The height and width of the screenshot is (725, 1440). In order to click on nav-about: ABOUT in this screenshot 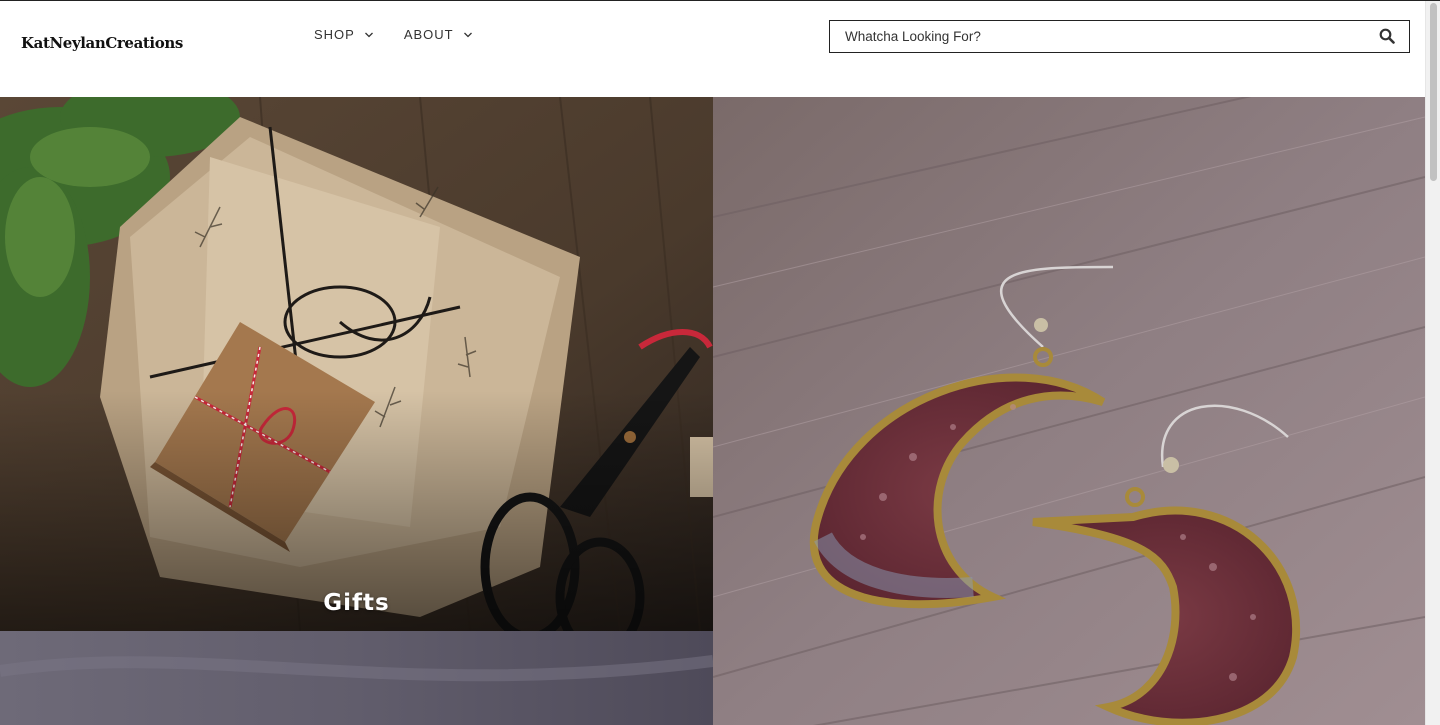, I will do `click(438, 34)`.